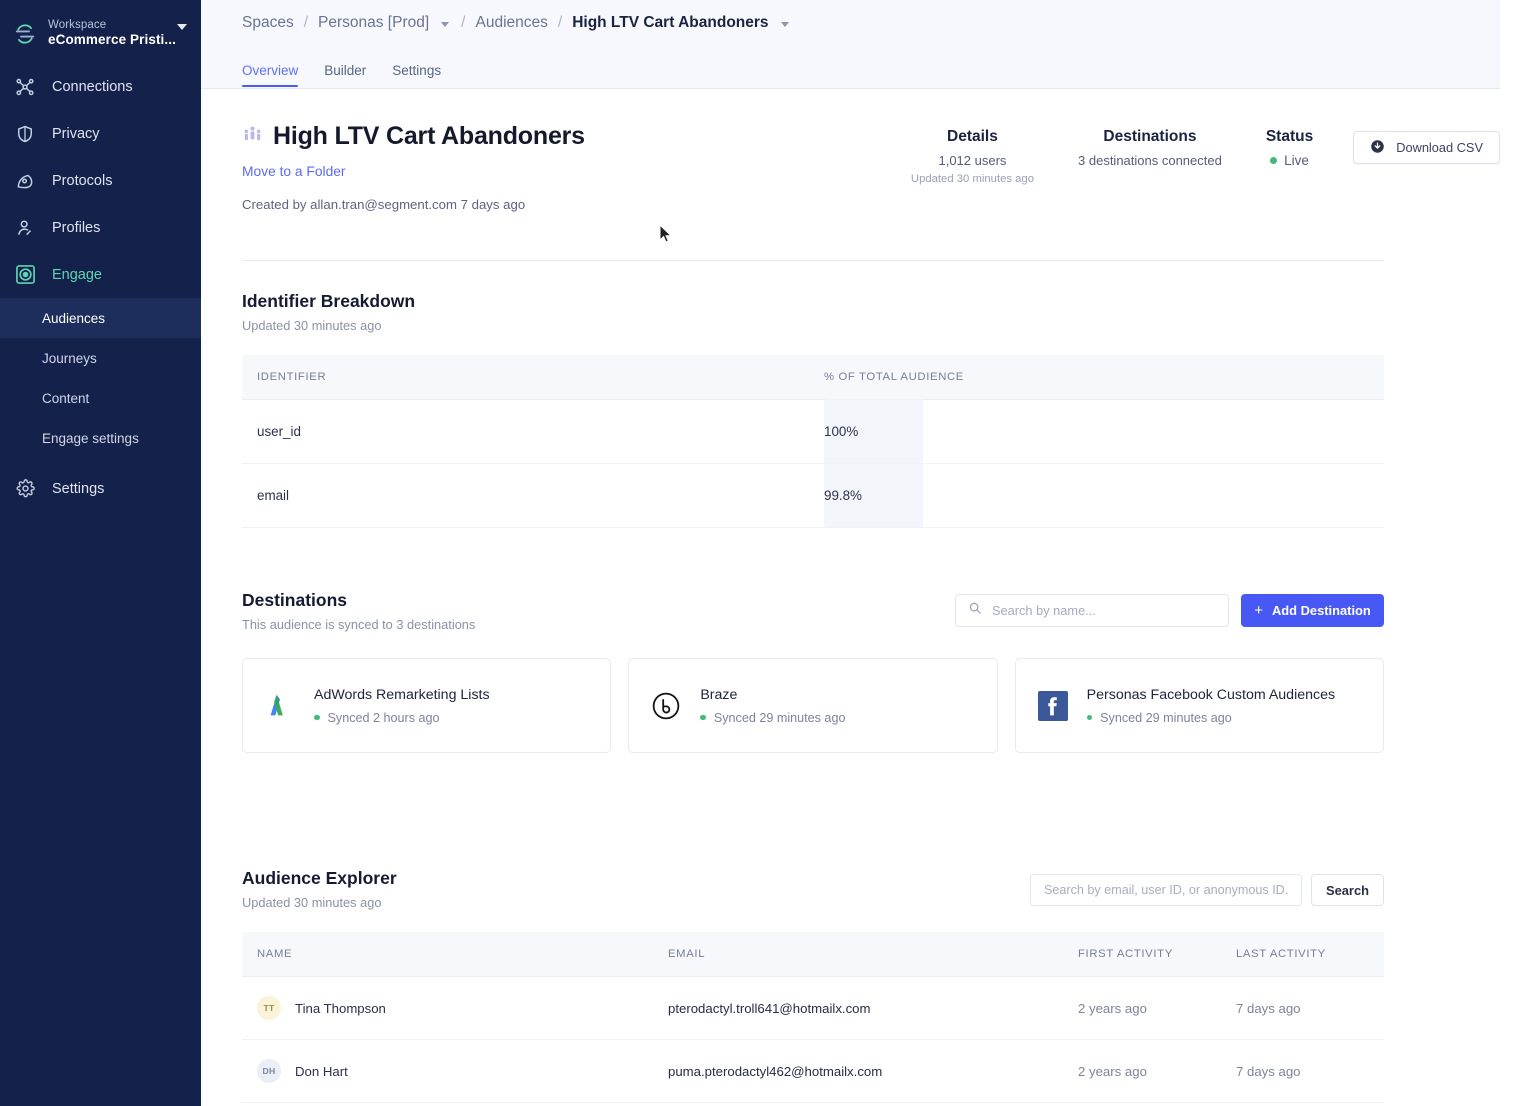 Image resolution: width=1520 pixels, height=1106 pixels. What do you see at coordinates (1289, 160) in the screenshot?
I see `status-badge: Live` at bounding box center [1289, 160].